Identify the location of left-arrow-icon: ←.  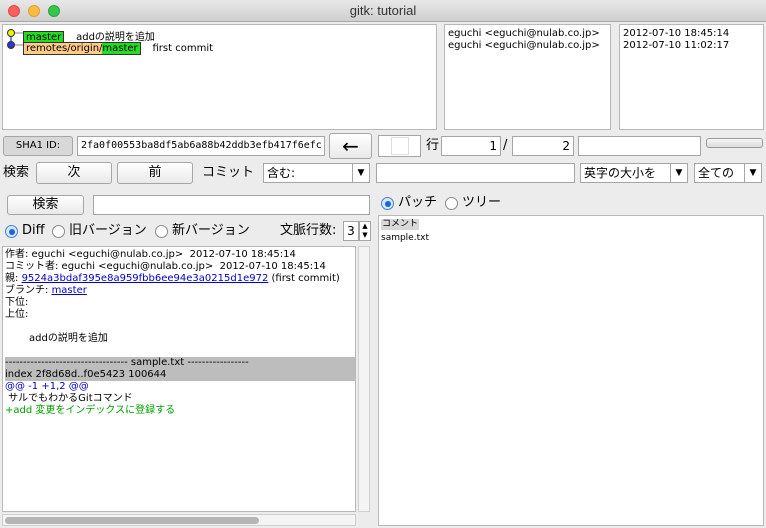
(350, 146).